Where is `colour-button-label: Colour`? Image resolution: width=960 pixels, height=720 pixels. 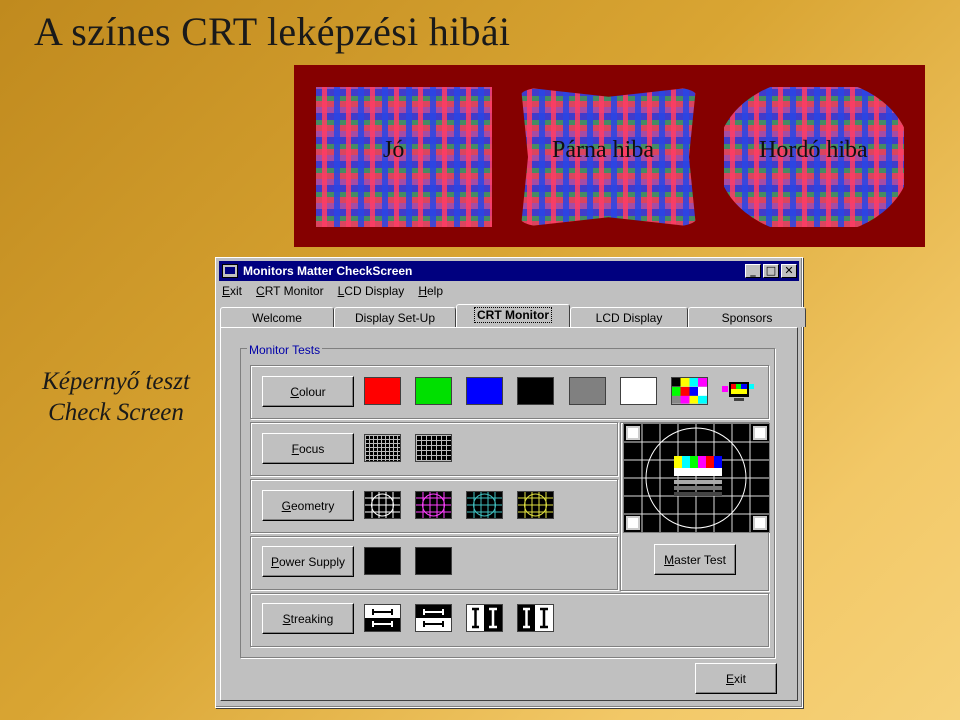
colour-button-label: Colour is located at coordinates (308, 391).